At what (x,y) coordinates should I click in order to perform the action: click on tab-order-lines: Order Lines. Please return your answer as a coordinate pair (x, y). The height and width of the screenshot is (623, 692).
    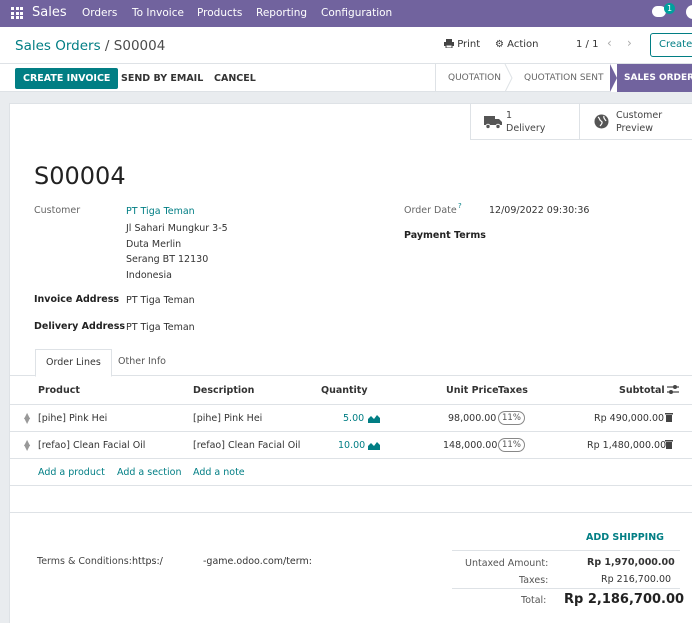
    Looking at the image, I should click on (73, 363).